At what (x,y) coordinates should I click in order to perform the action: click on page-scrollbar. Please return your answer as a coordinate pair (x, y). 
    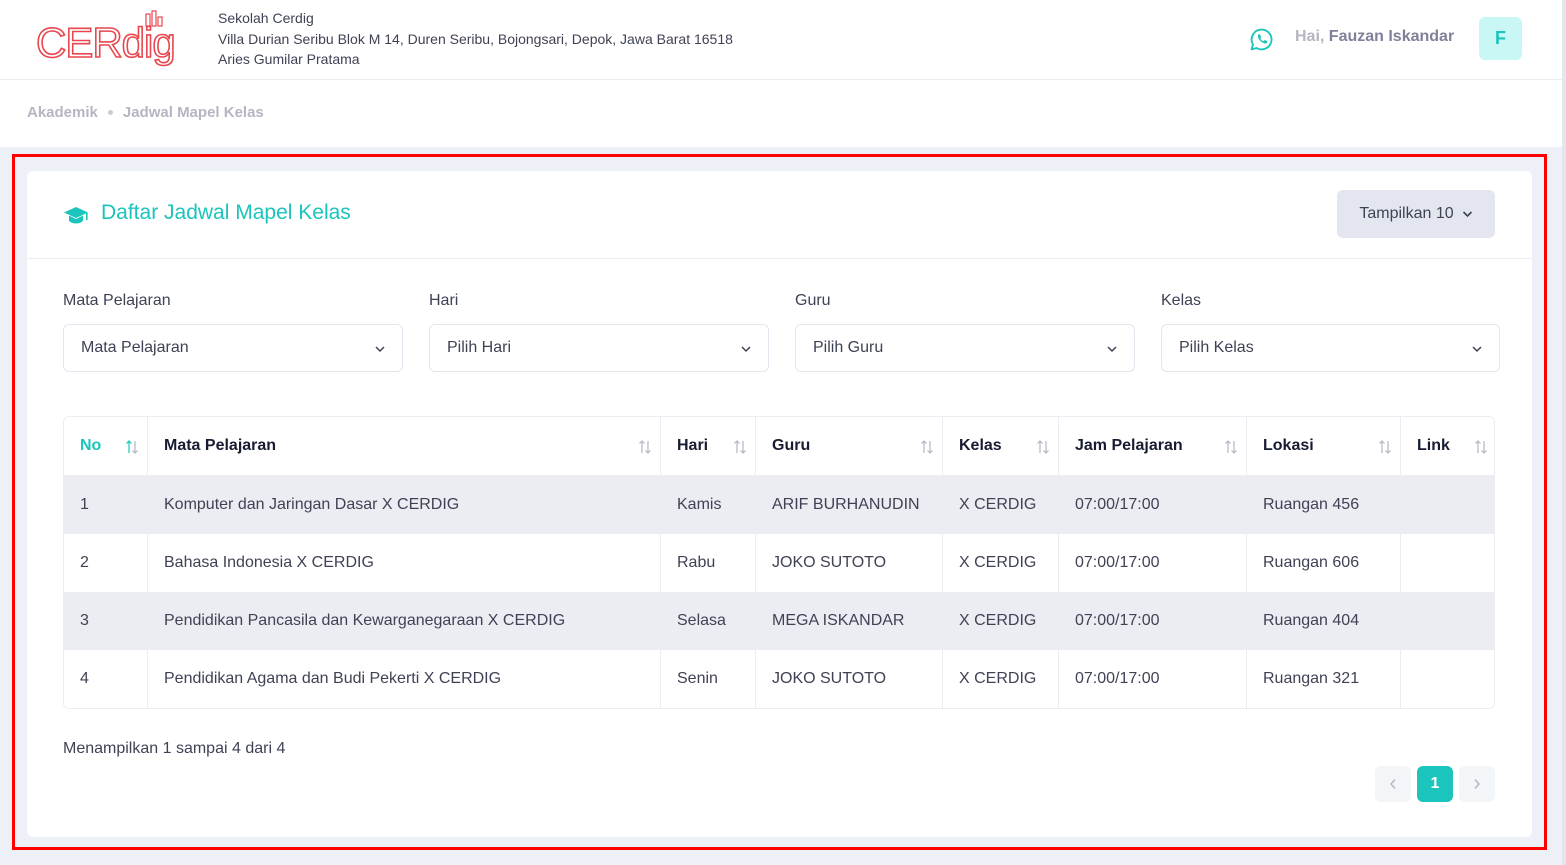
    Looking at the image, I should click on (1564, 432).